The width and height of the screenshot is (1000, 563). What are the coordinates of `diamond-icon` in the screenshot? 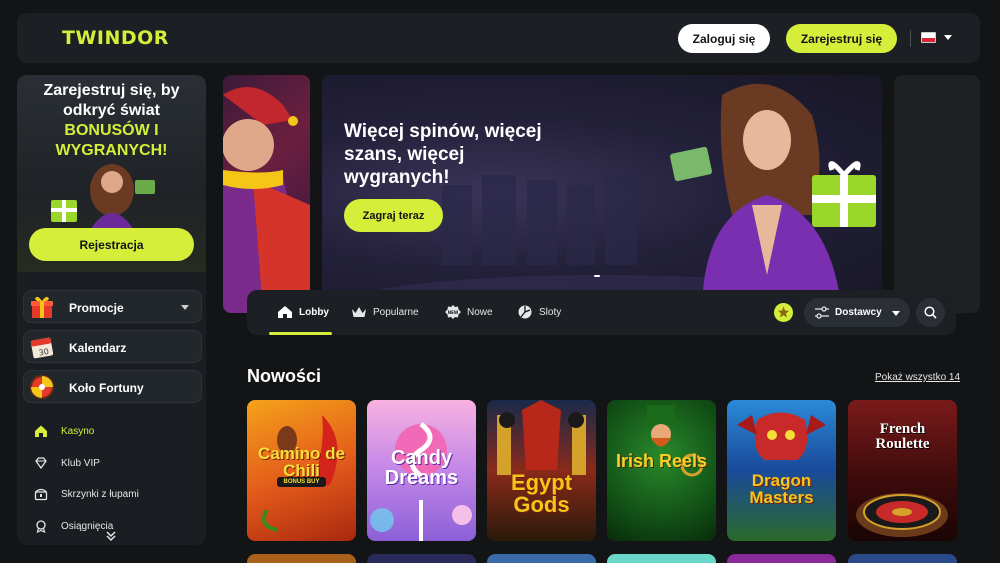 It's located at (41, 463).